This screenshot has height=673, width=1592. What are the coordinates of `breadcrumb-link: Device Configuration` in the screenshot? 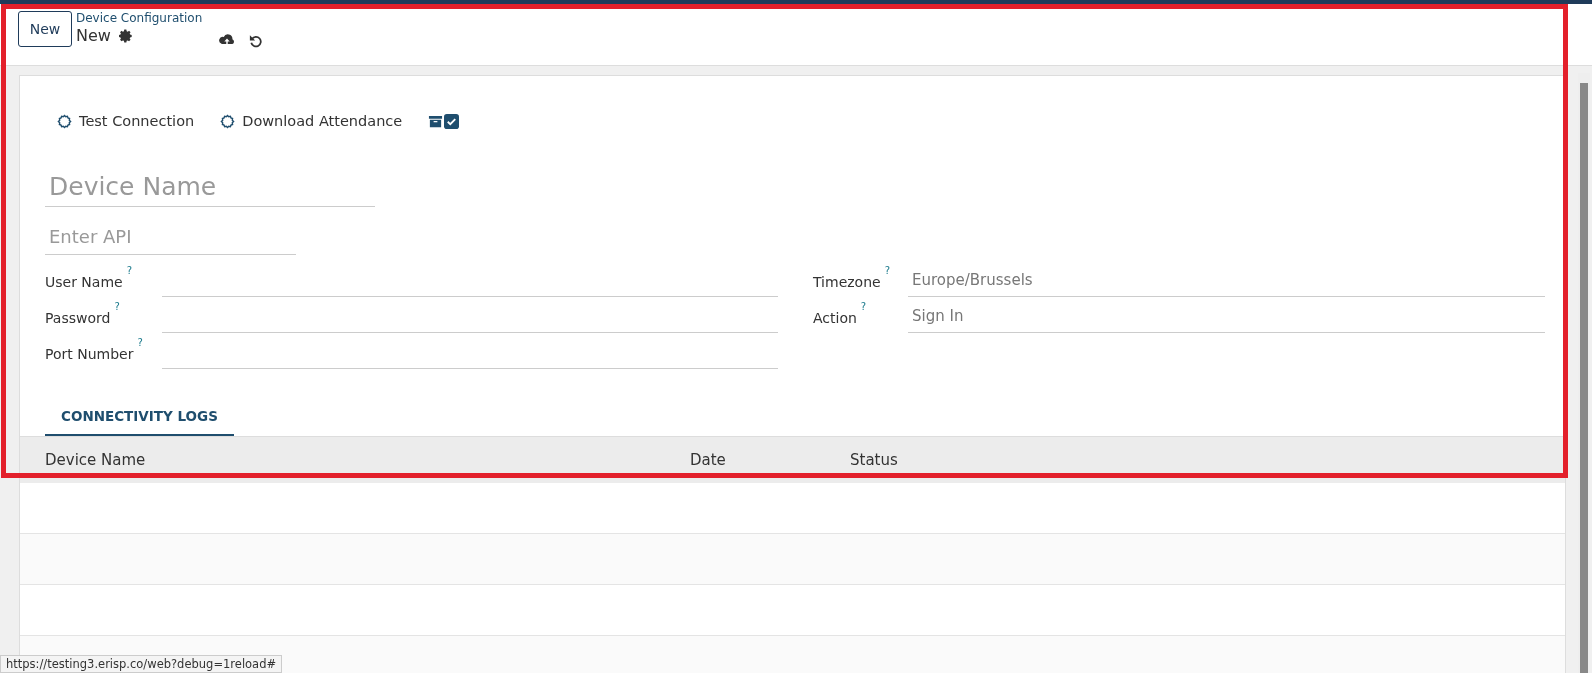 It's located at (139, 18).